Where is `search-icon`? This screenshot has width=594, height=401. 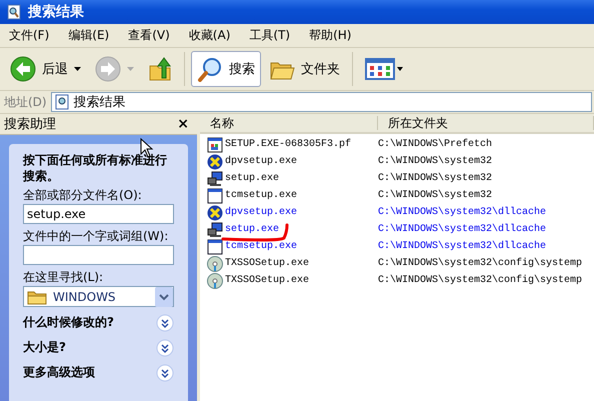 search-icon is located at coordinates (210, 69).